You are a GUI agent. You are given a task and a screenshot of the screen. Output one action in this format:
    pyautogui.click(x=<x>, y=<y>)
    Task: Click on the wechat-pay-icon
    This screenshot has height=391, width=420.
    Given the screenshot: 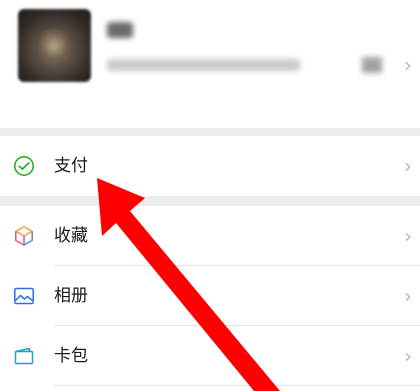 What is the action you would take?
    pyautogui.click(x=24, y=166)
    